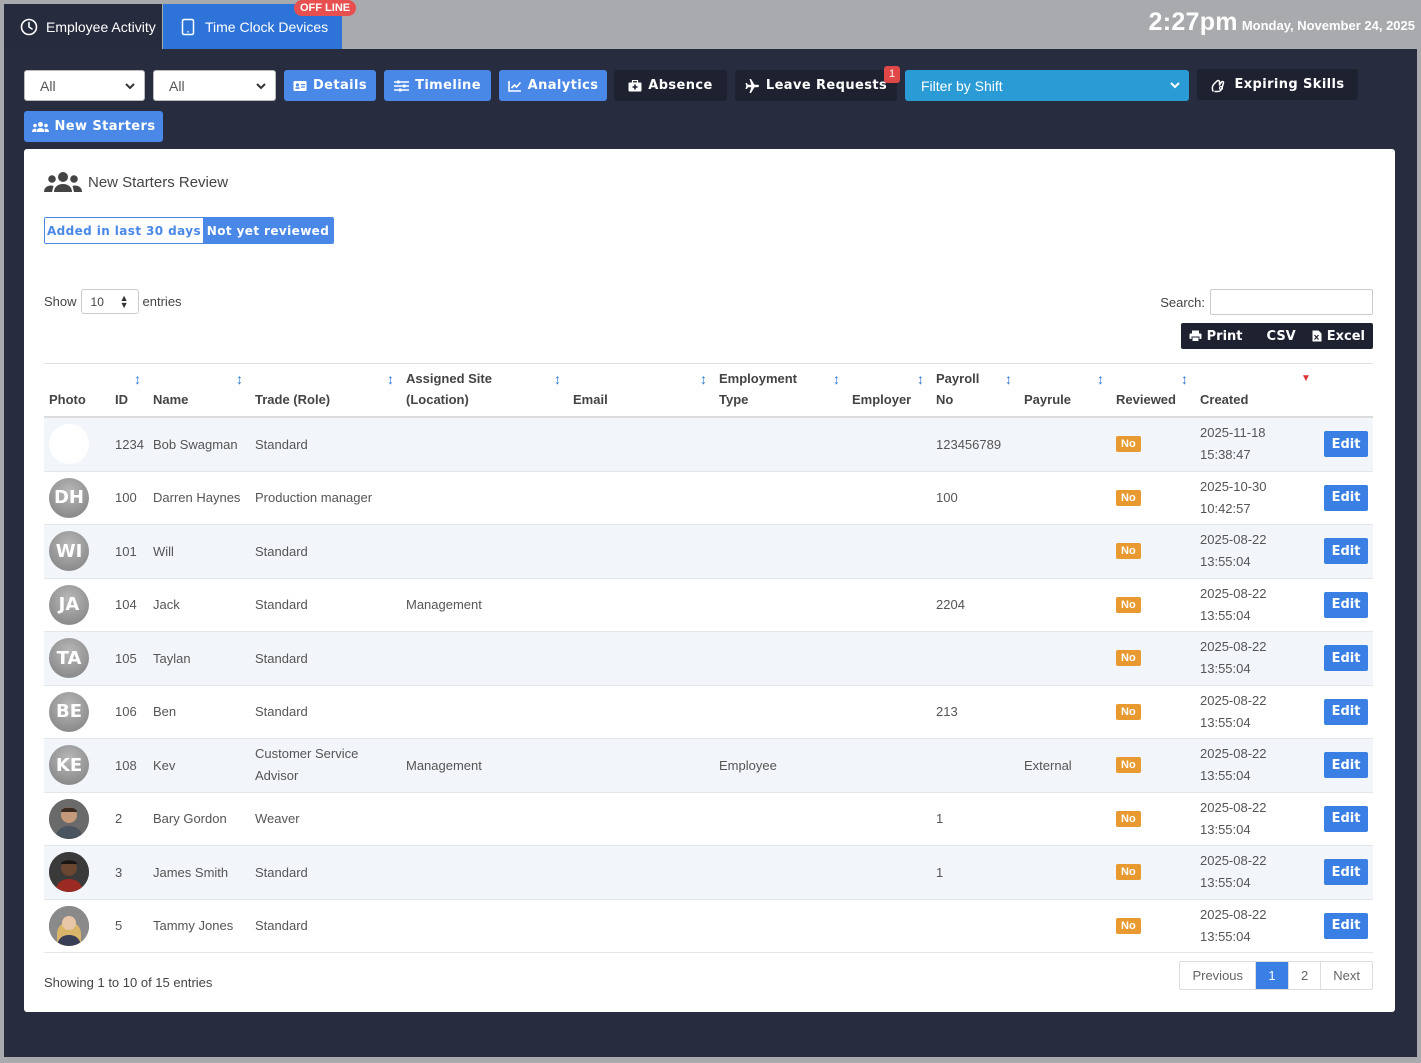  Describe the element at coordinates (1305, 975) in the screenshot. I see `page-2-button: 2` at that location.